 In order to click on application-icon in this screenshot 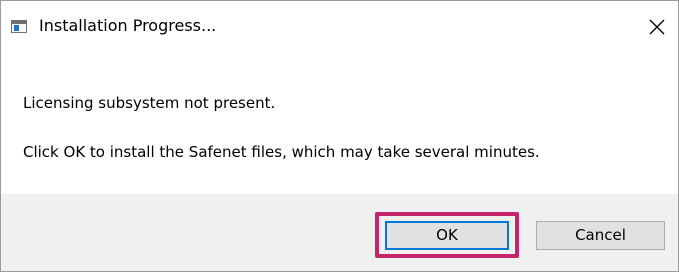, I will do `click(19, 26)`.